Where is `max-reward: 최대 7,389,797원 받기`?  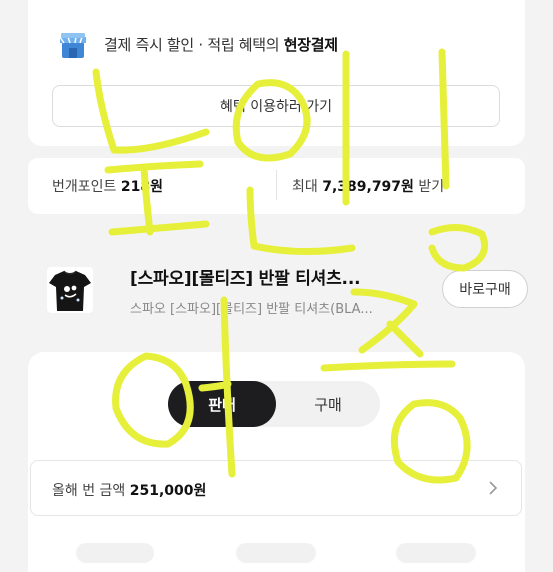 max-reward: 최대 7,389,797원 받기 is located at coordinates (368, 186).